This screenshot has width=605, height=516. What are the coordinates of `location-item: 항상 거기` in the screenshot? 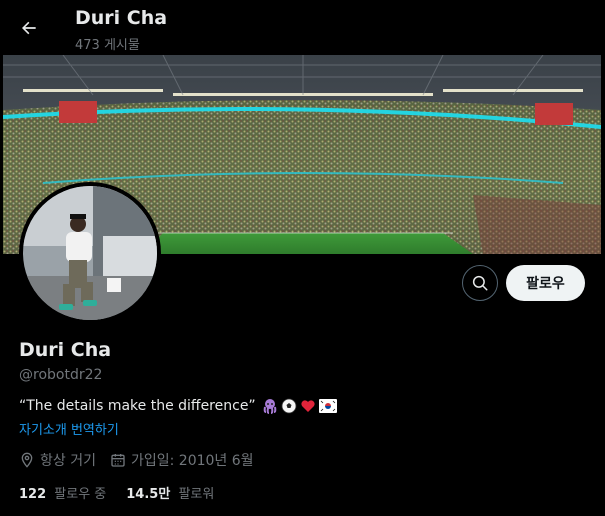 It's located at (57, 460).